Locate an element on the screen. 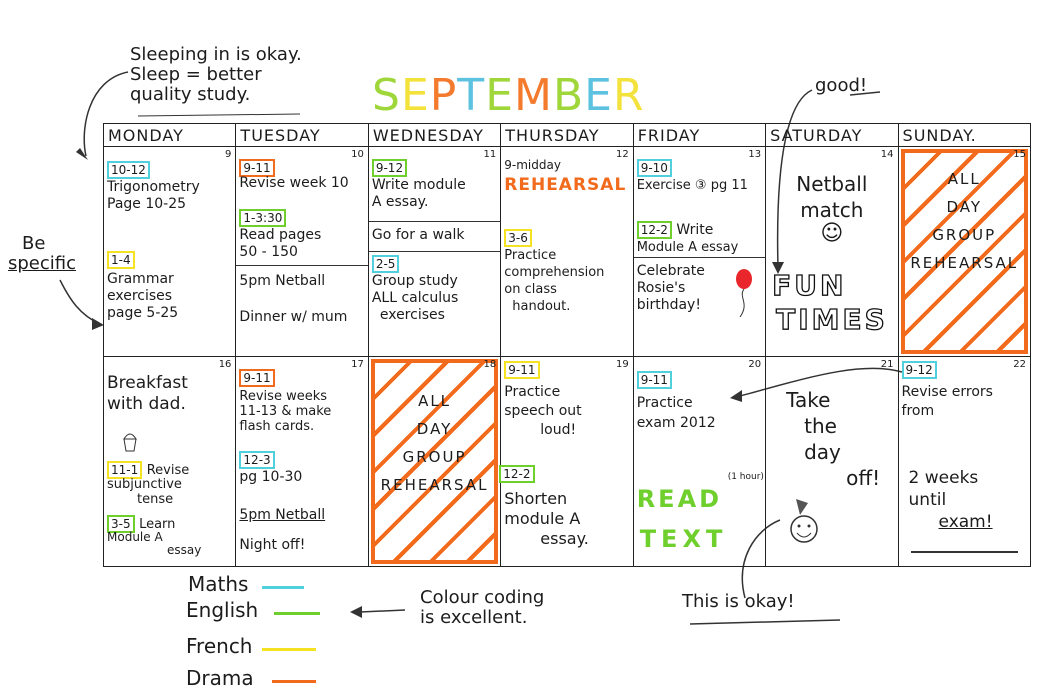 This screenshot has height=698, width=1058. time-block: 1-3:30 is located at coordinates (263, 218).